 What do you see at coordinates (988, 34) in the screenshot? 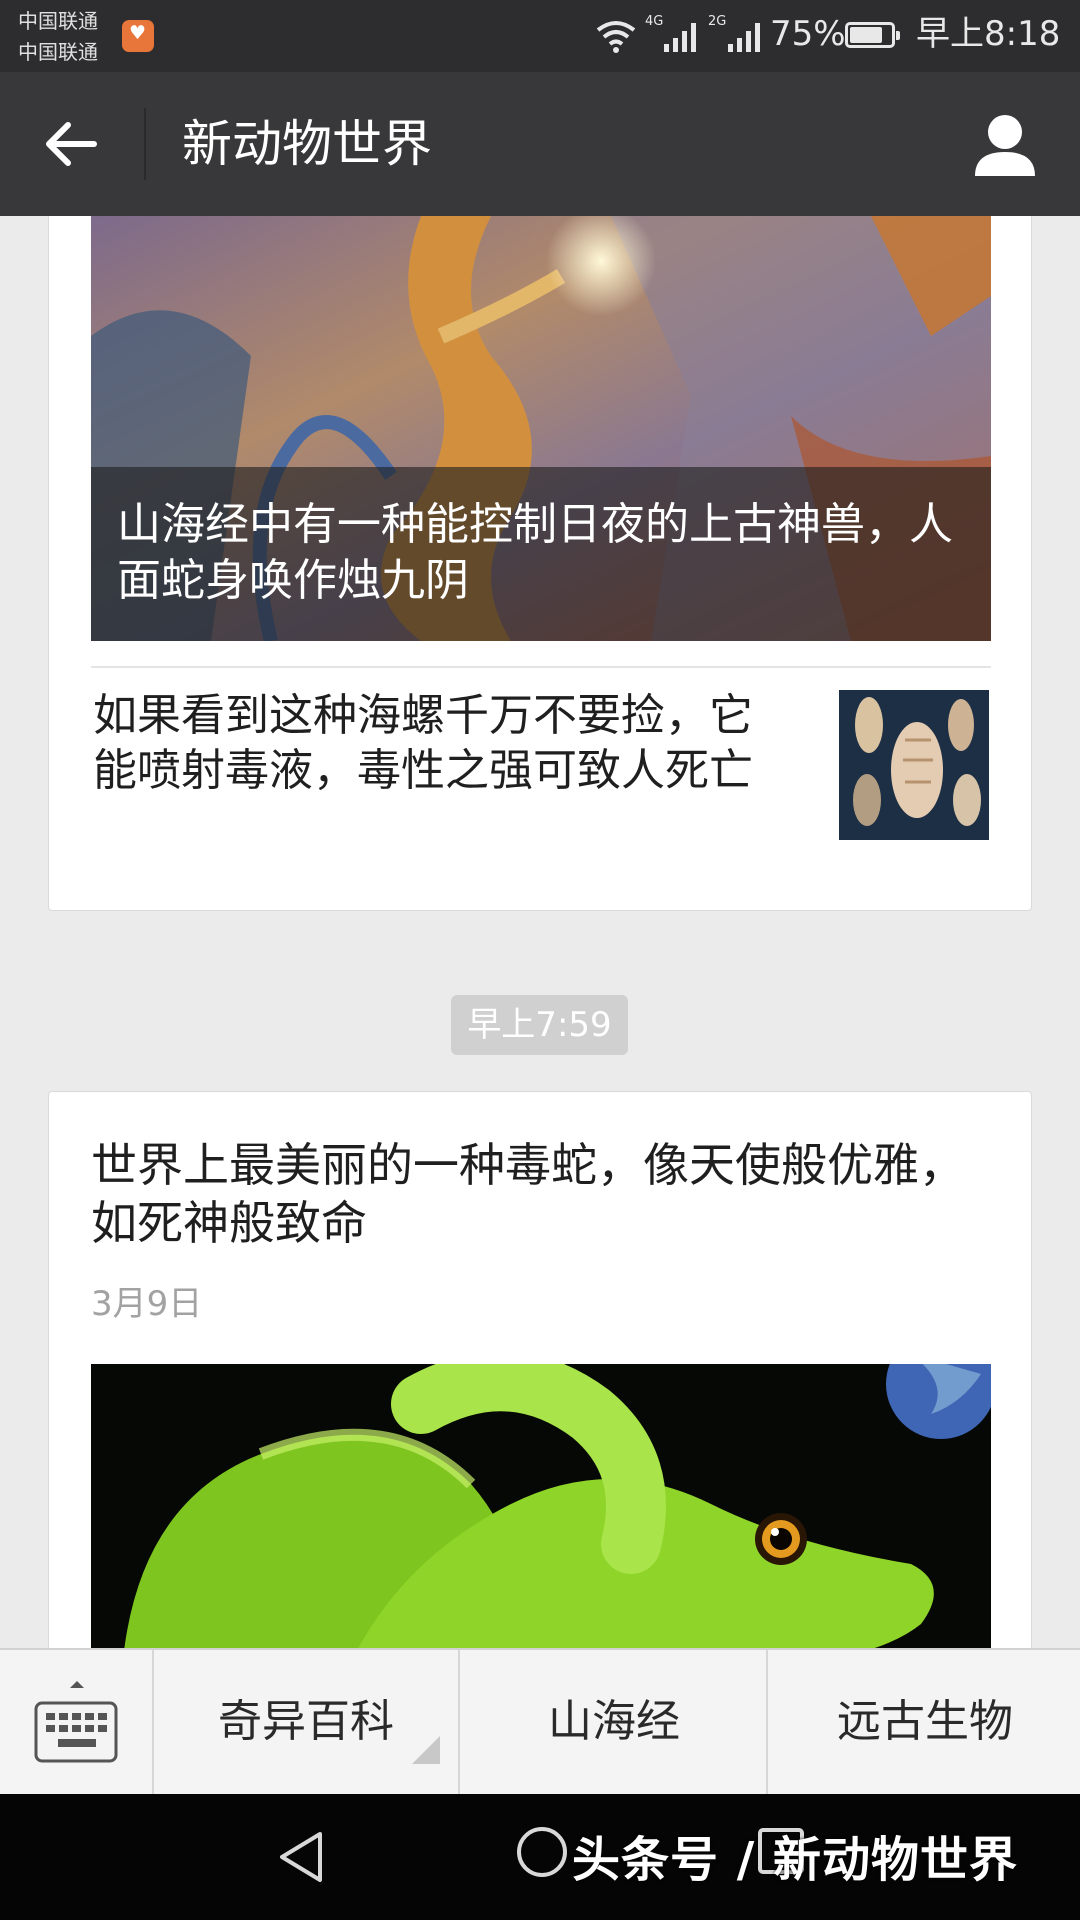
I see `status-clock: 早上8:18` at bounding box center [988, 34].